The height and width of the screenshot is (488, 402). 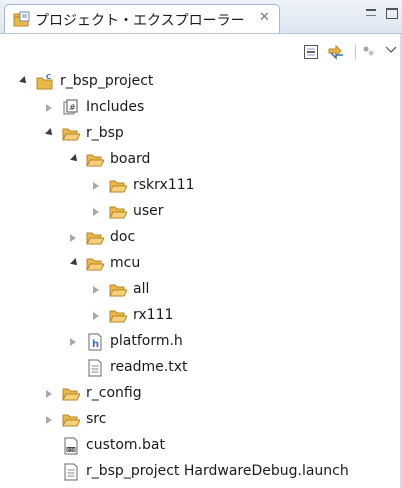 I want to click on tree-item-label: rx111, so click(x=153, y=315).